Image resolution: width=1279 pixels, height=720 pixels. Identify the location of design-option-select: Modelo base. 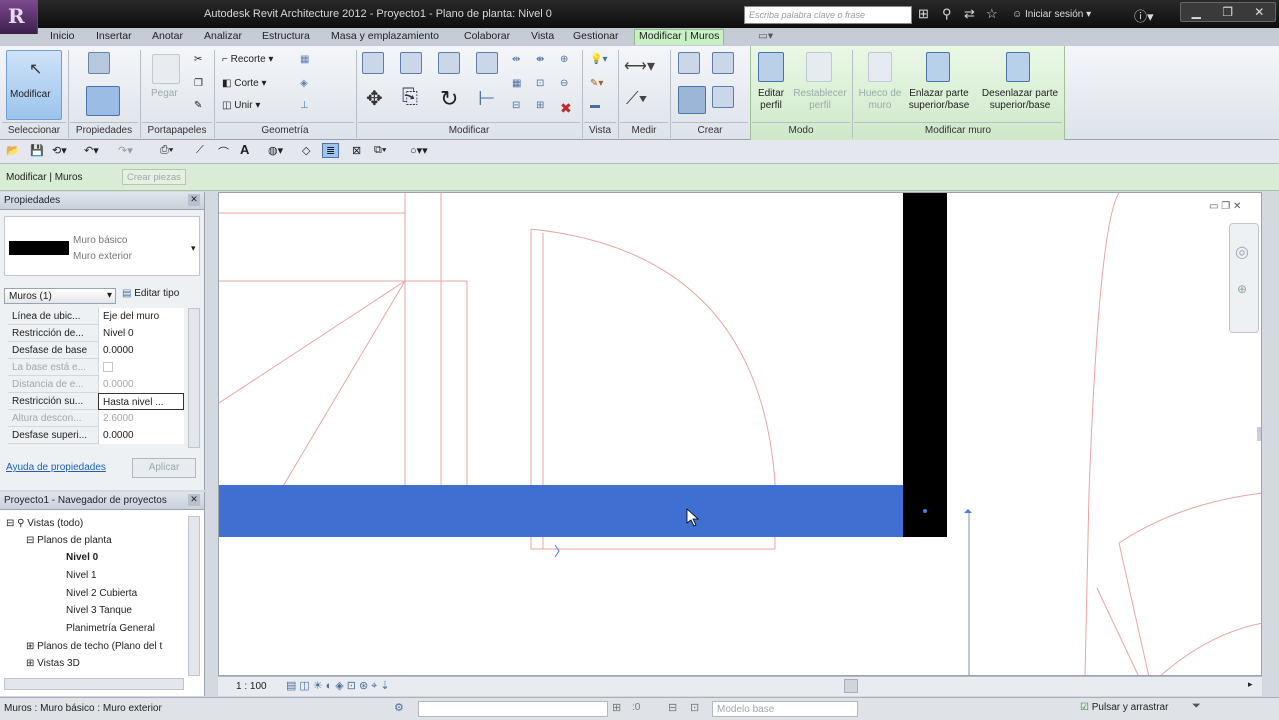
(785, 709).